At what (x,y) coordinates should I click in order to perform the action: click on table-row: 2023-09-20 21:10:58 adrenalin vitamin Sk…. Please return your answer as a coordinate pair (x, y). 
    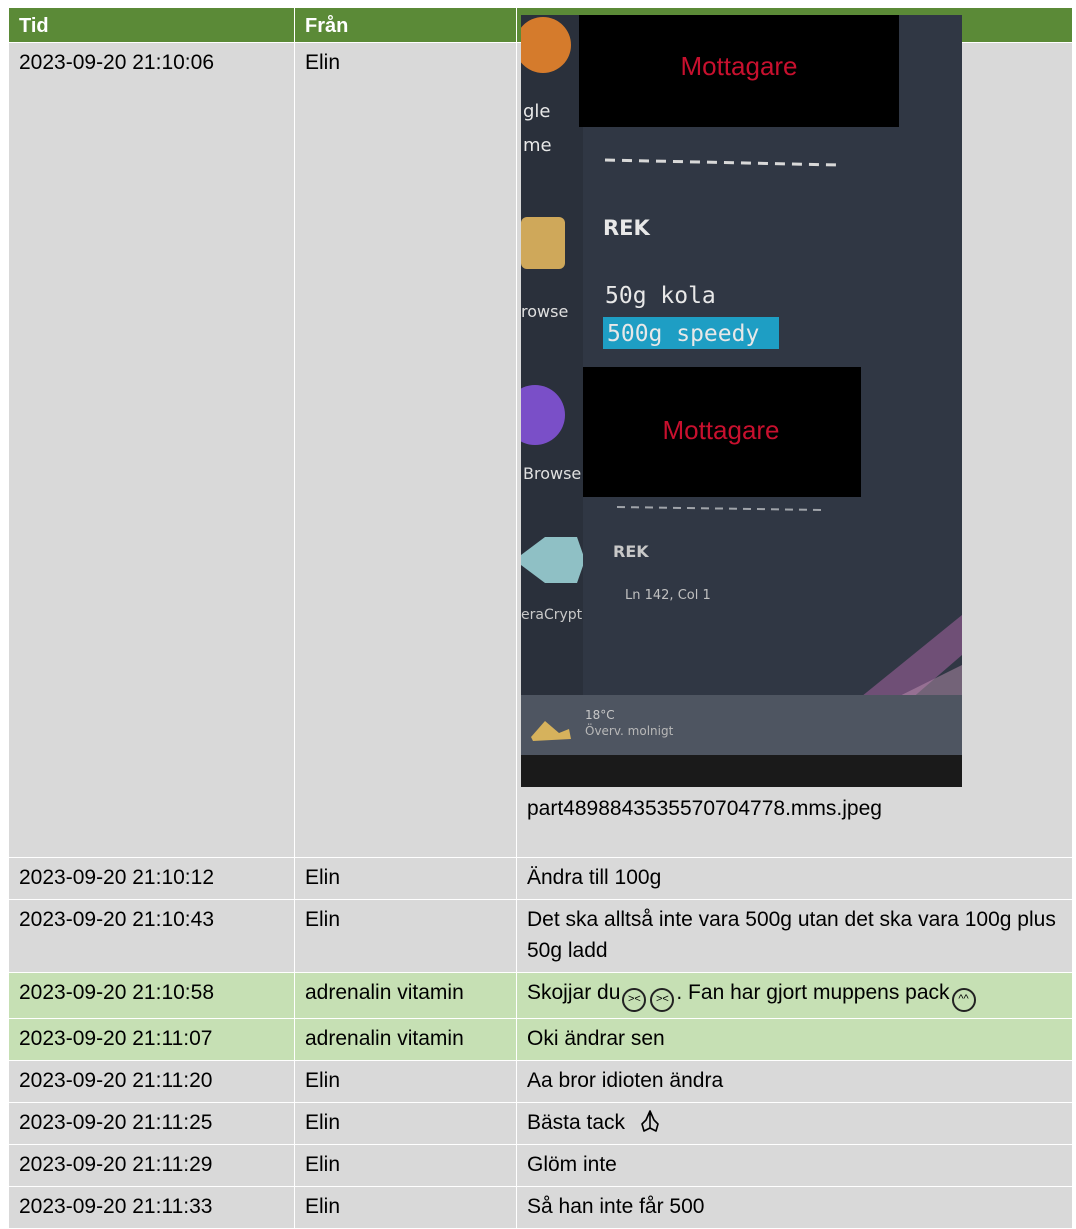
    Looking at the image, I should click on (540, 995).